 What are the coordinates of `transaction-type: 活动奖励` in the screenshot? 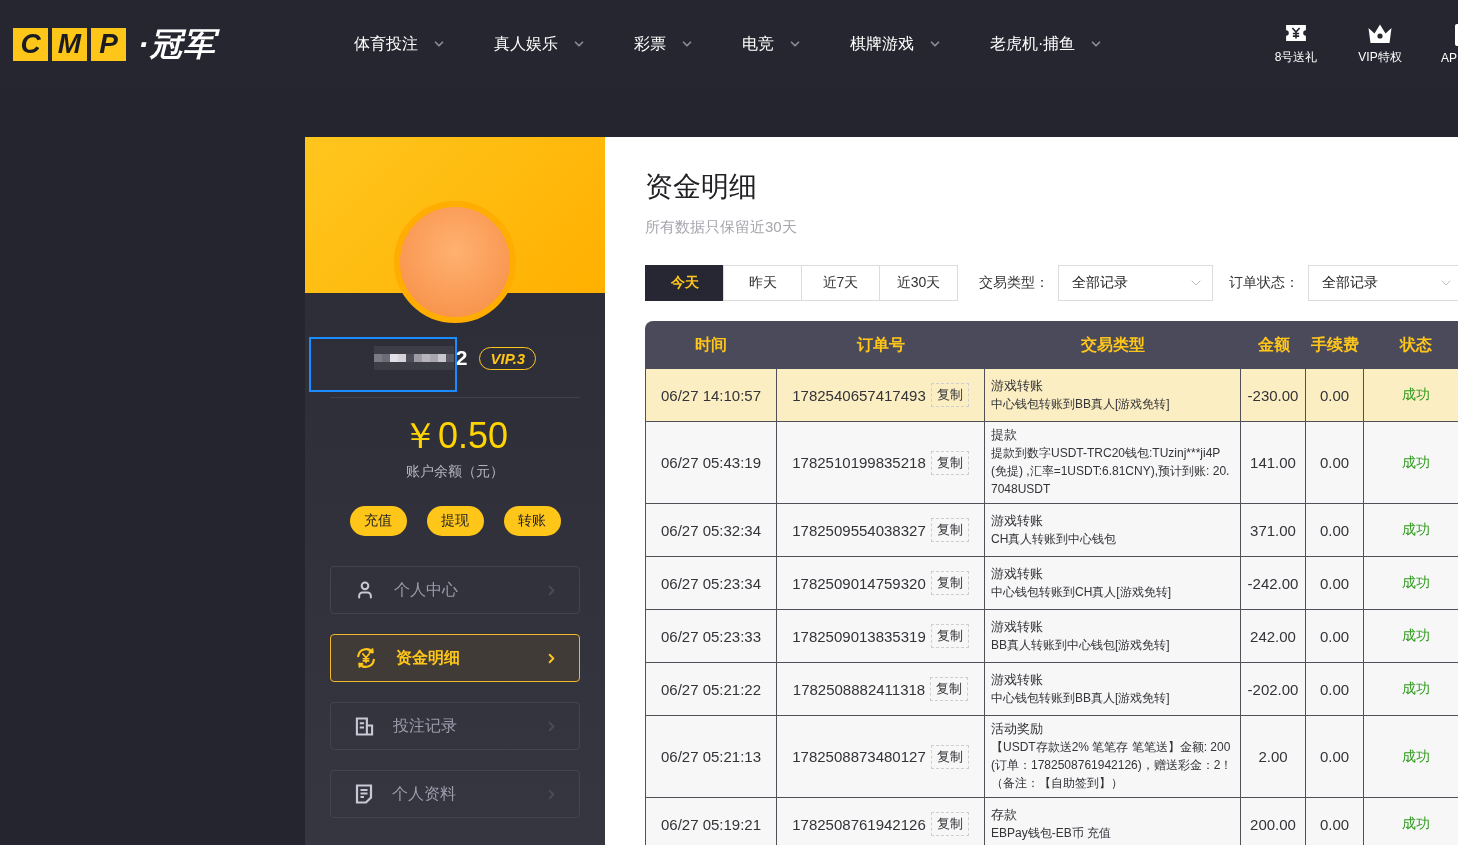 It's located at (1017, 729).